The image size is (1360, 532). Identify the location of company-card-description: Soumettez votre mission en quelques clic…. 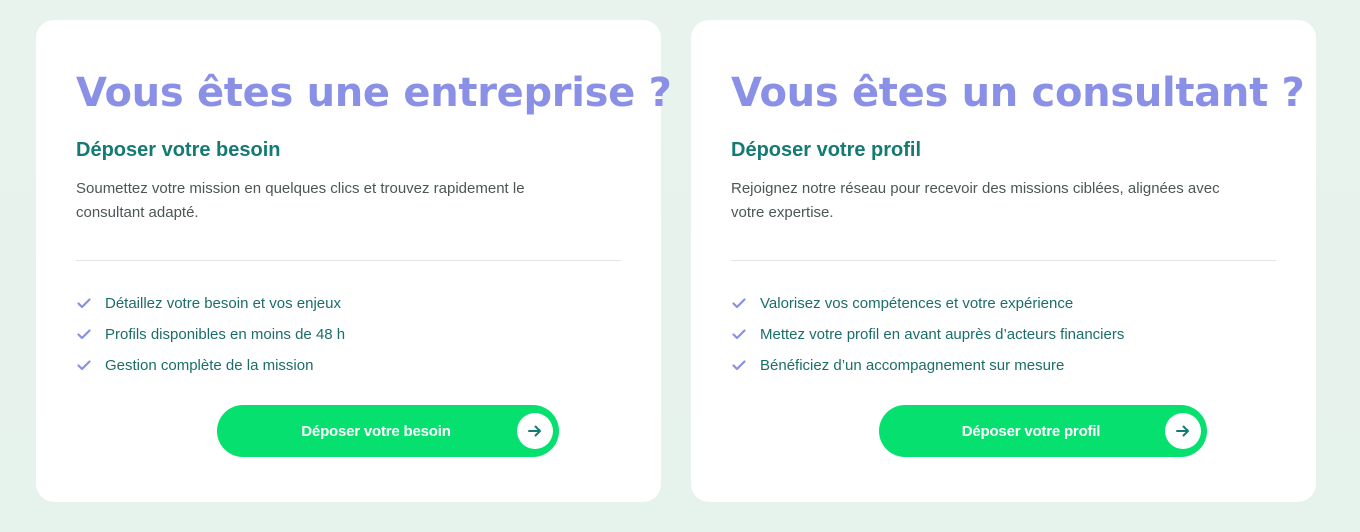
(300, 200).